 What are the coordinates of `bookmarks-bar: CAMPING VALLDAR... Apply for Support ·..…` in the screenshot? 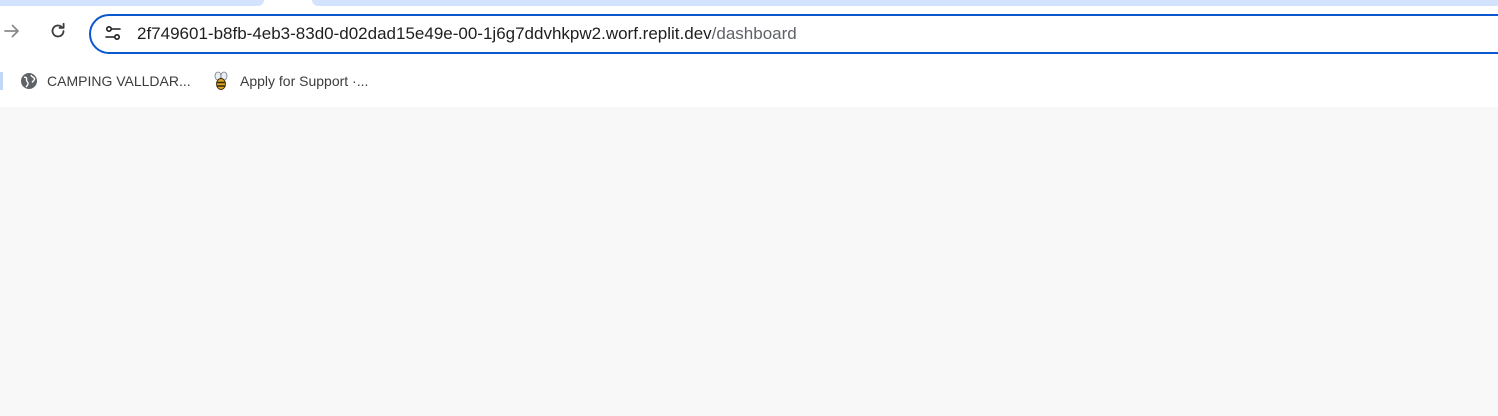 It's located at (749, 81).